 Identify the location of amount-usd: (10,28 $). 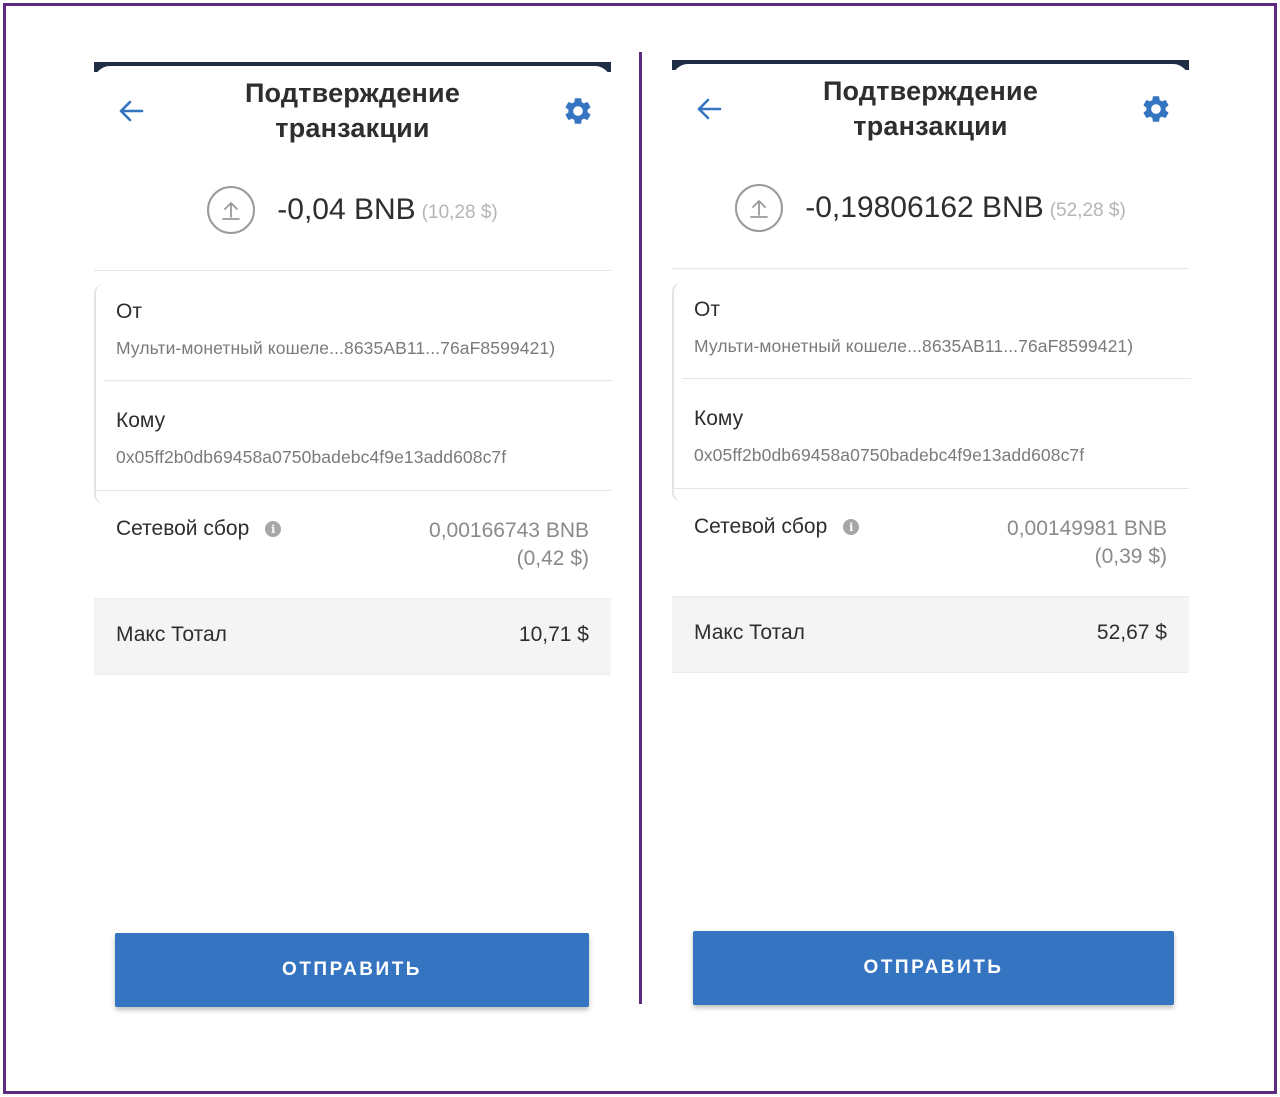
(459, 212).